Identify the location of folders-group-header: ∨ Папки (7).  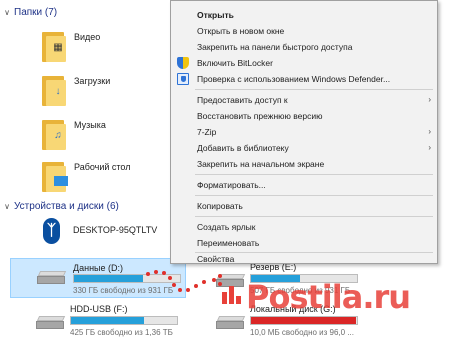
(28, 12).